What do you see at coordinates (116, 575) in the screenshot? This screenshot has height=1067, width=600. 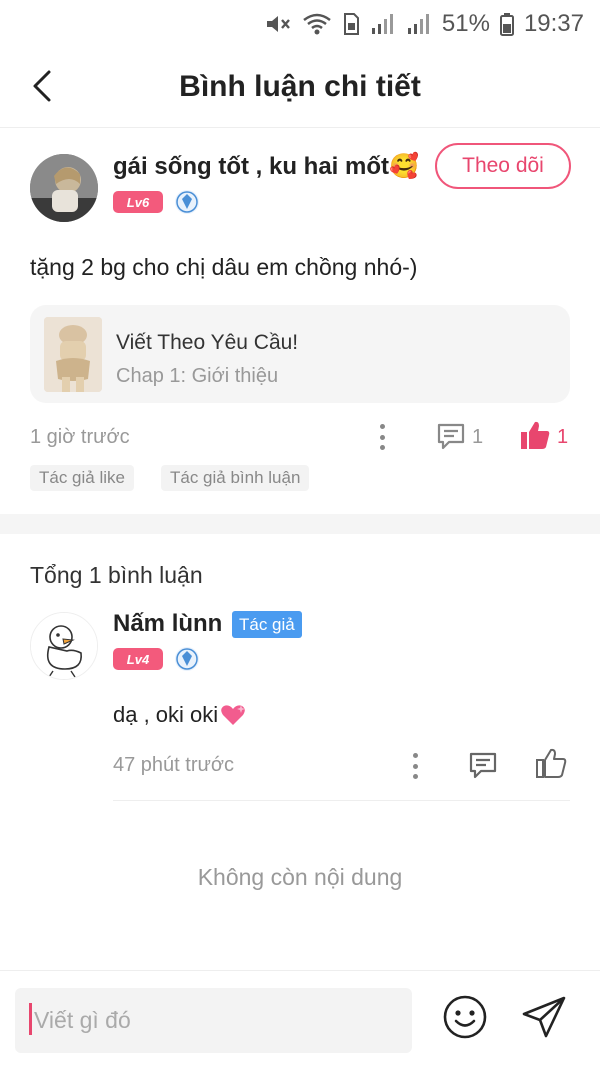 I see `comments-total: Tổng 1 bình luận` at bounding box center [116, 575].